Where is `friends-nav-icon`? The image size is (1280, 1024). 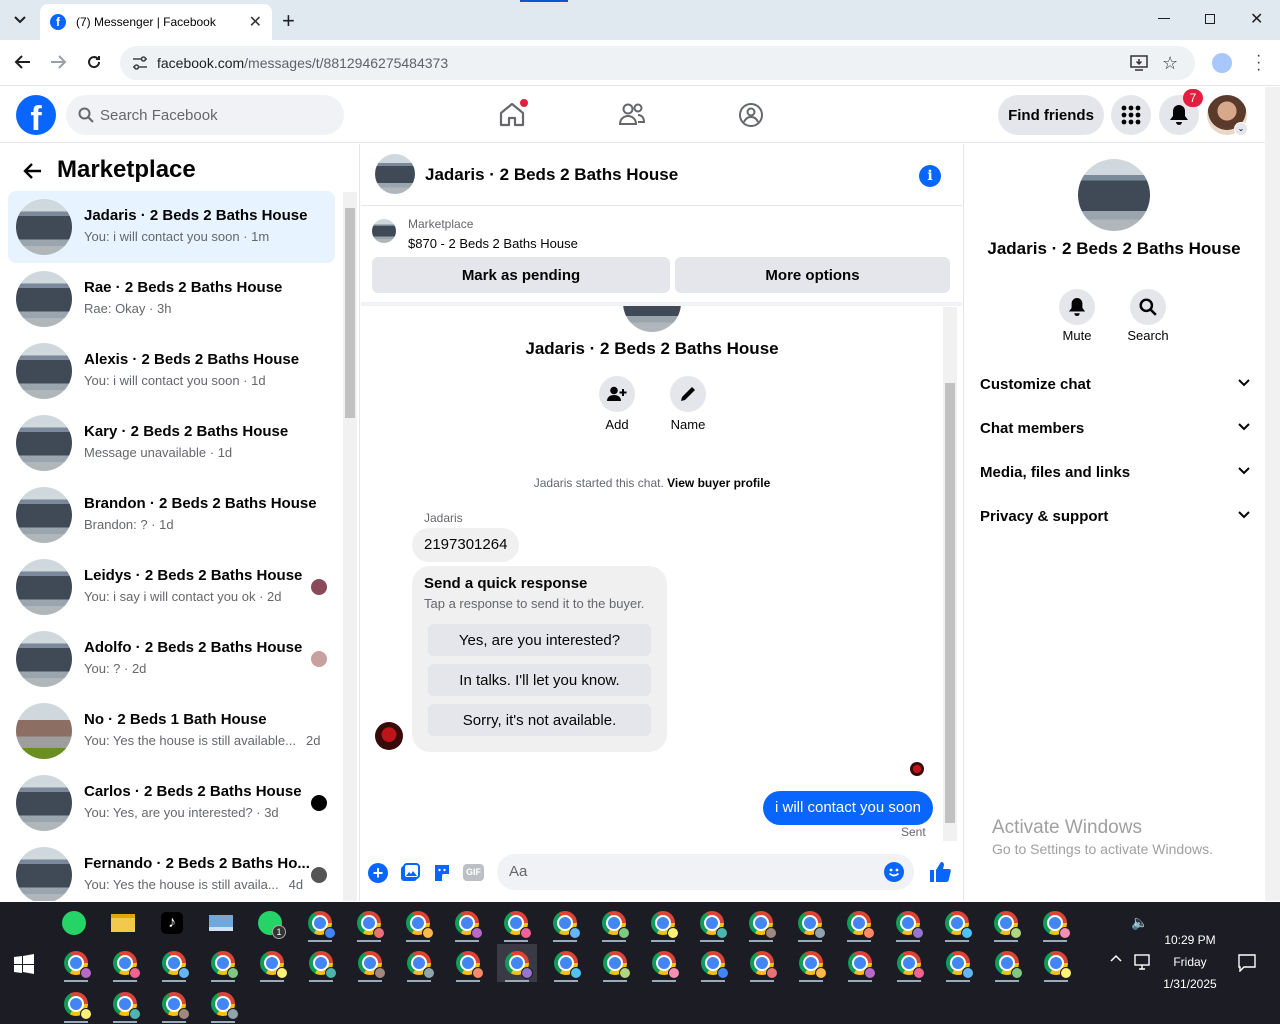 friends-nav-icon is located at coordinates (632, 114).